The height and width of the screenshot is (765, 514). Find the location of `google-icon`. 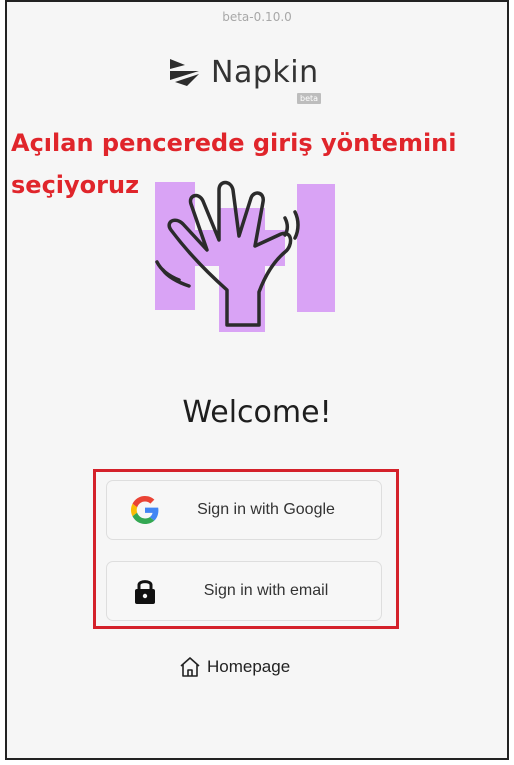

google-icon is located at coordinates (145, 510).